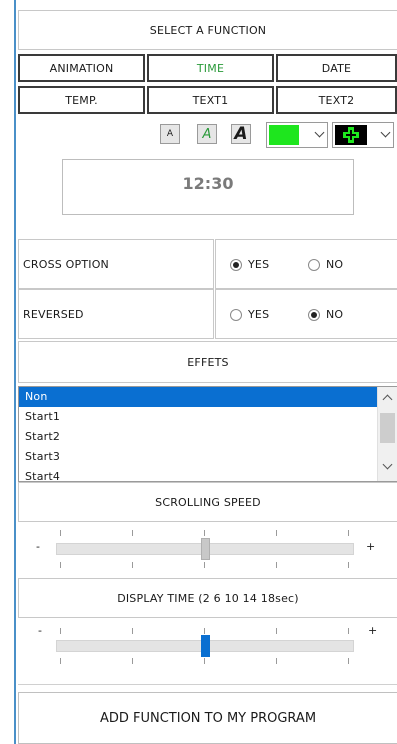 Image resolution: width=397 pixels, height=744 pixels. I want to click on cross-option-no-radio: NO, so click(325, 264).